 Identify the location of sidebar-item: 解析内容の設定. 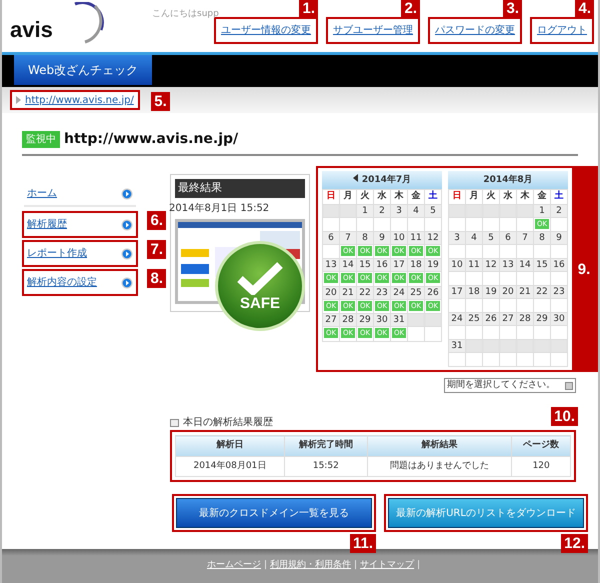
(80, 282).